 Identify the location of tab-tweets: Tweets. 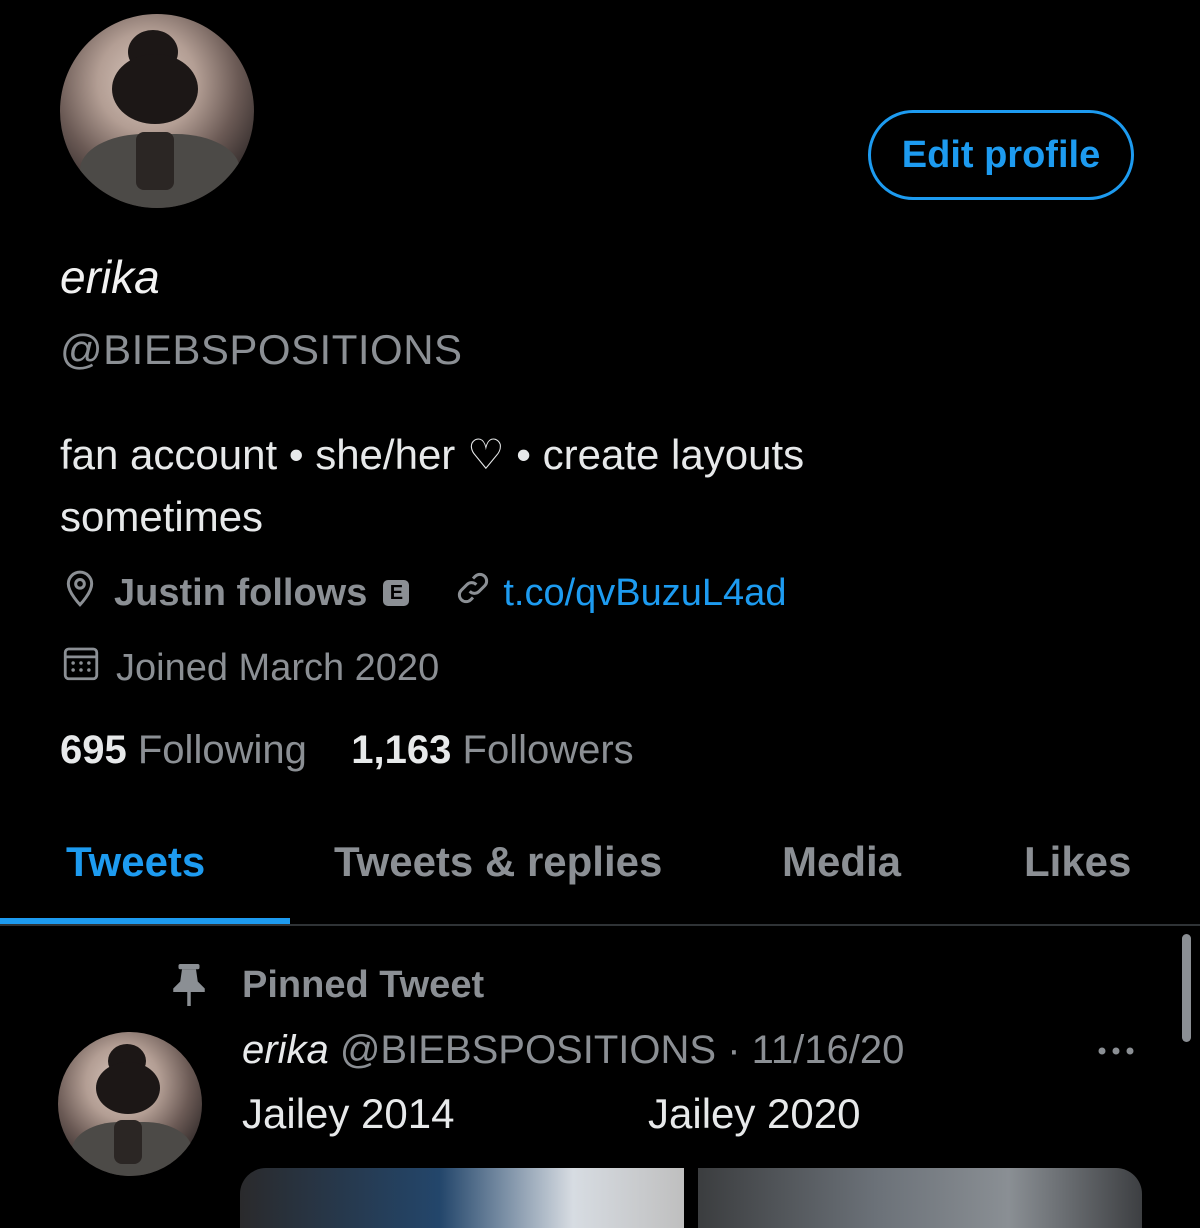
(135, 862).